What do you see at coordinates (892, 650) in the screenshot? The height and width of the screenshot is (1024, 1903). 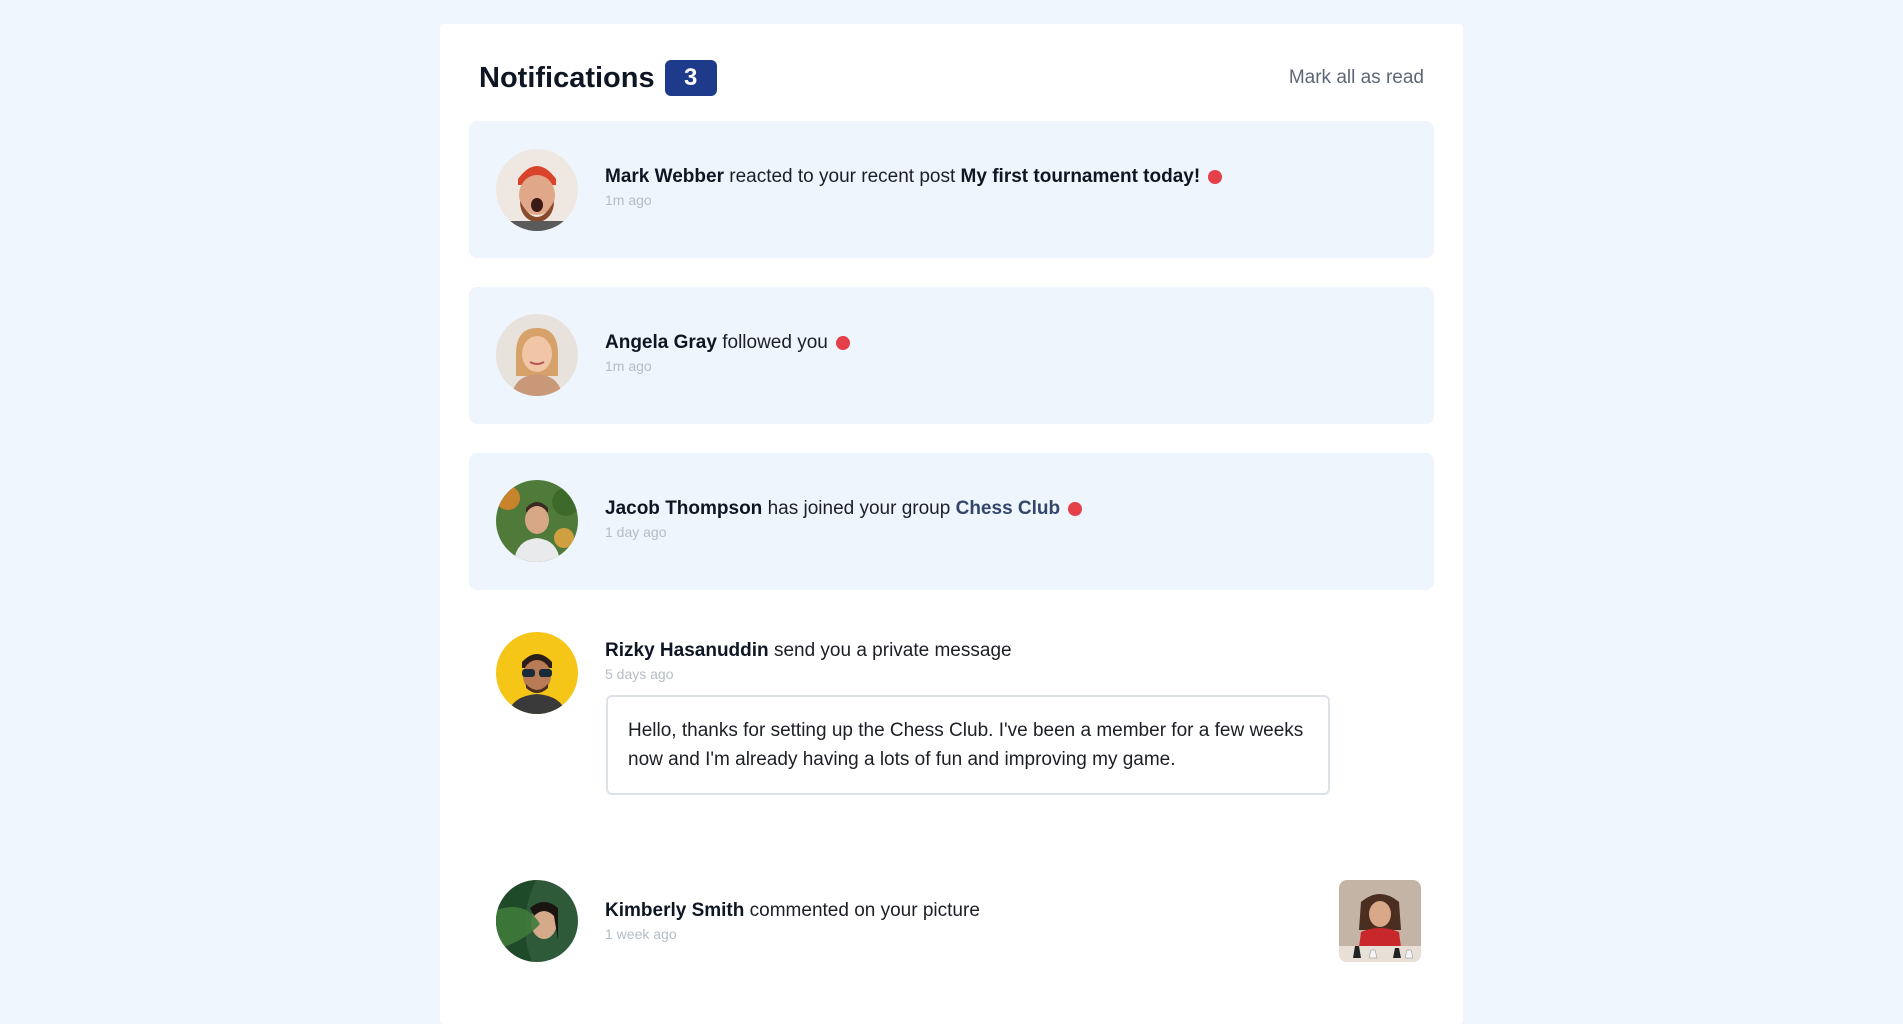 I see `notification-action: send you a private message` at bounding box center [892, 650].